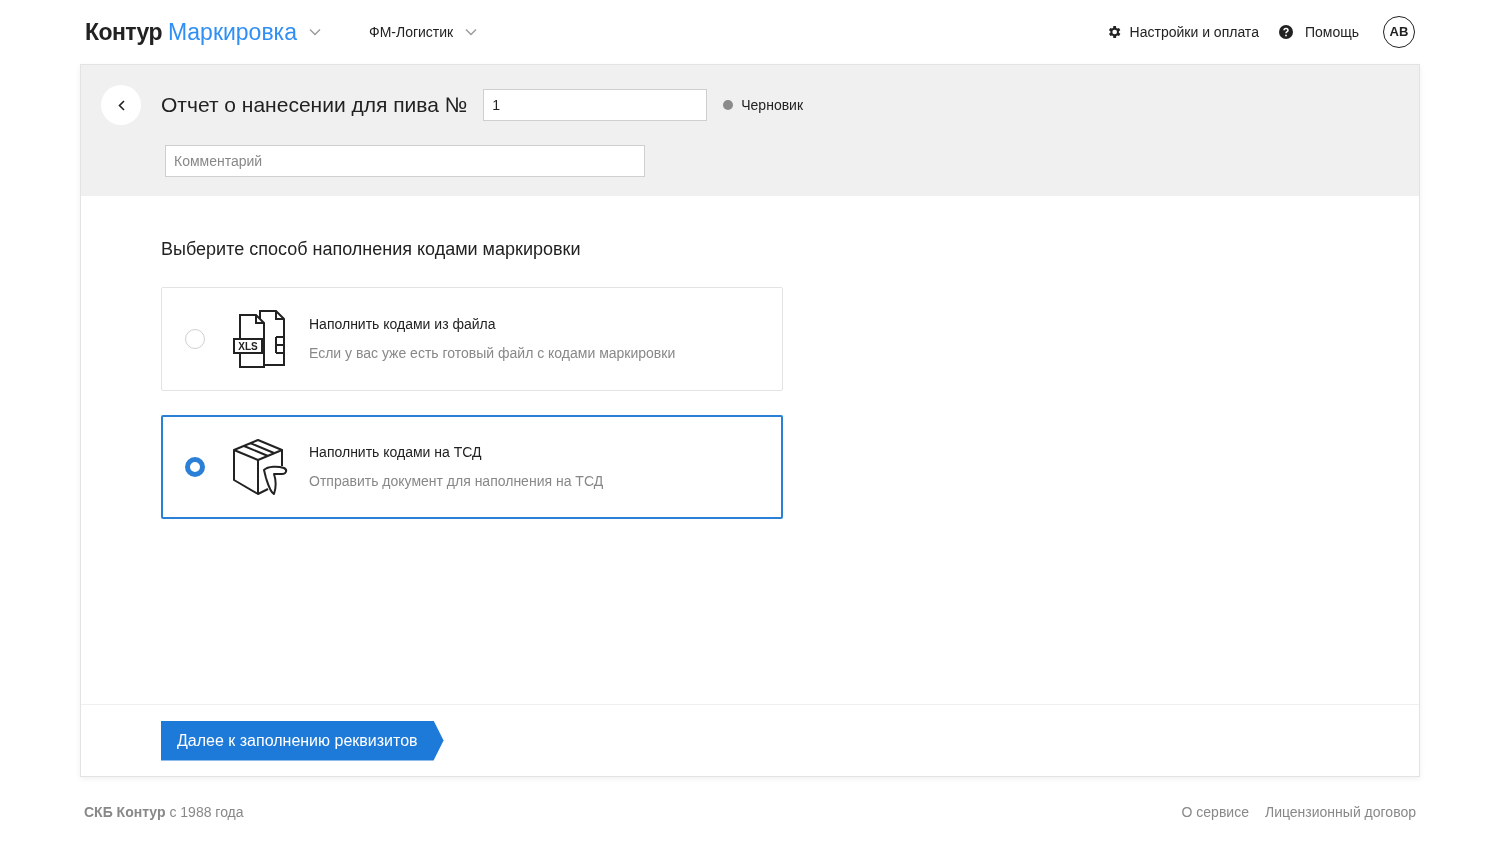 The height and width of the screenshot is (844, 1500). Describe the element at coordinates (371, 249) in the screenshot. I see `section-title: Выберите способ наполнения кодами маркировки` at that location.